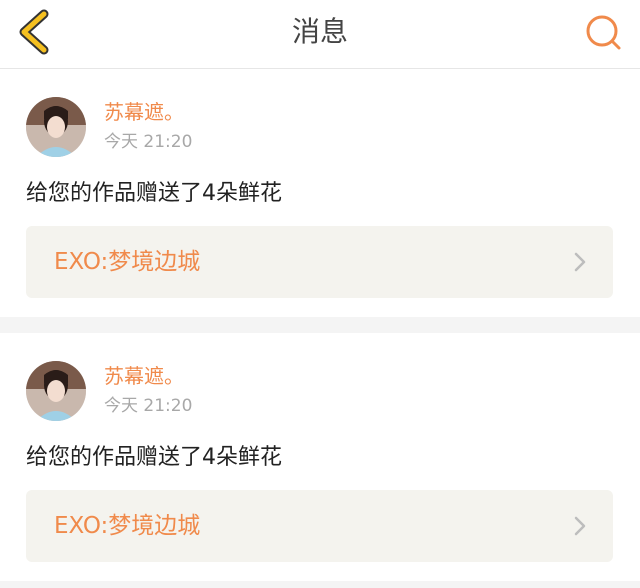 The width and height of the screenshot is (640, 588). I want to click on page-title: 消息, so click(319, 31).